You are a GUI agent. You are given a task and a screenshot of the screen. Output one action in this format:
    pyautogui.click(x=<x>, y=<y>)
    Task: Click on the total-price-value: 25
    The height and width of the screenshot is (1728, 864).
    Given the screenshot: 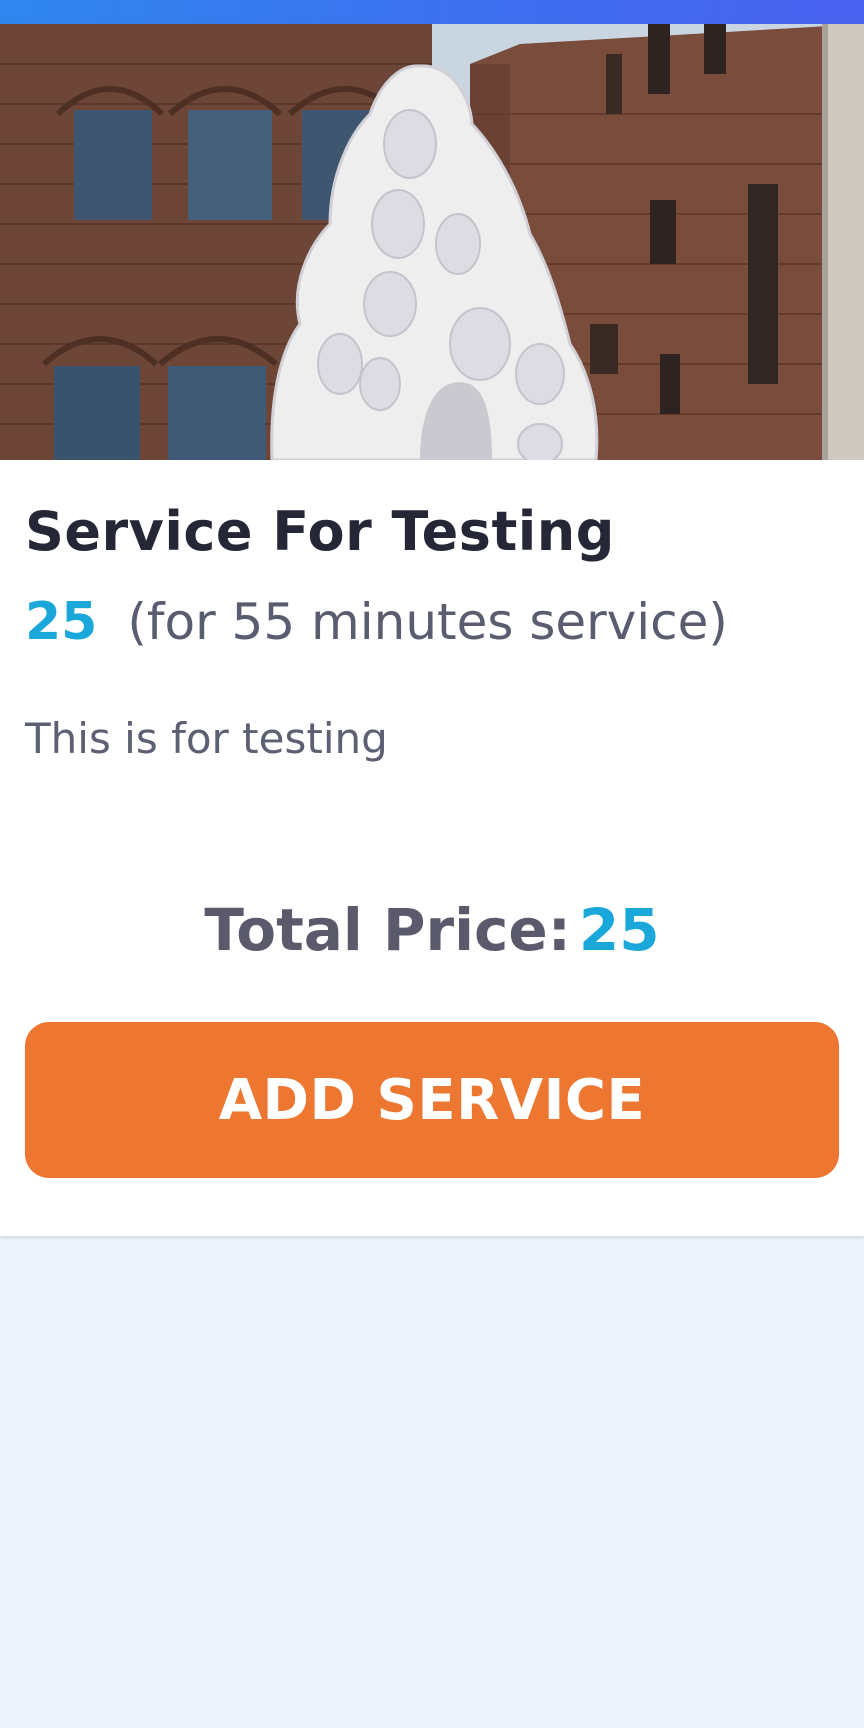 What is the action you would take?
    pyautogui.click(x=619, y=930)
    